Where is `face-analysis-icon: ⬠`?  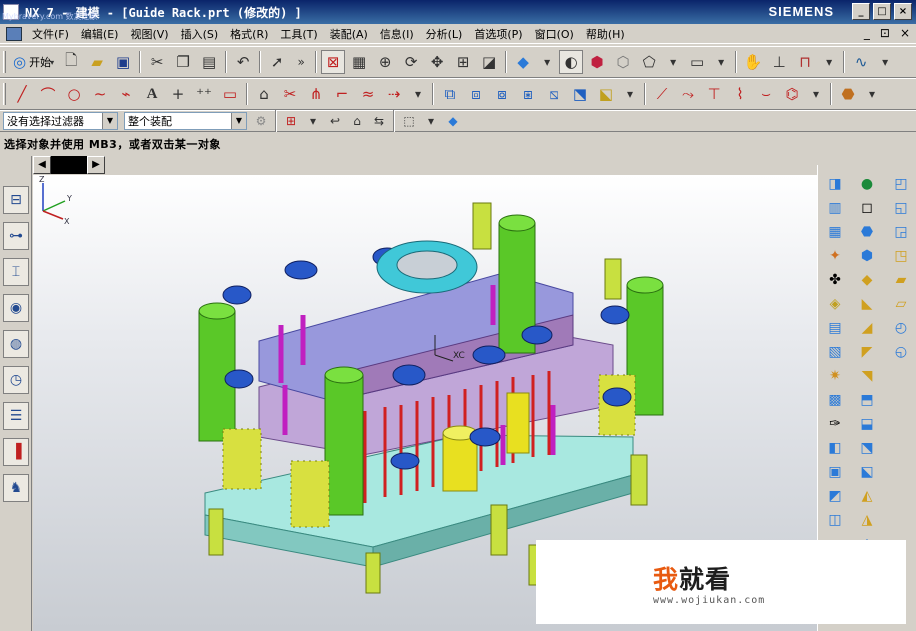
face-analysis-icon: ⬠ is located at coordinates (649, 62).